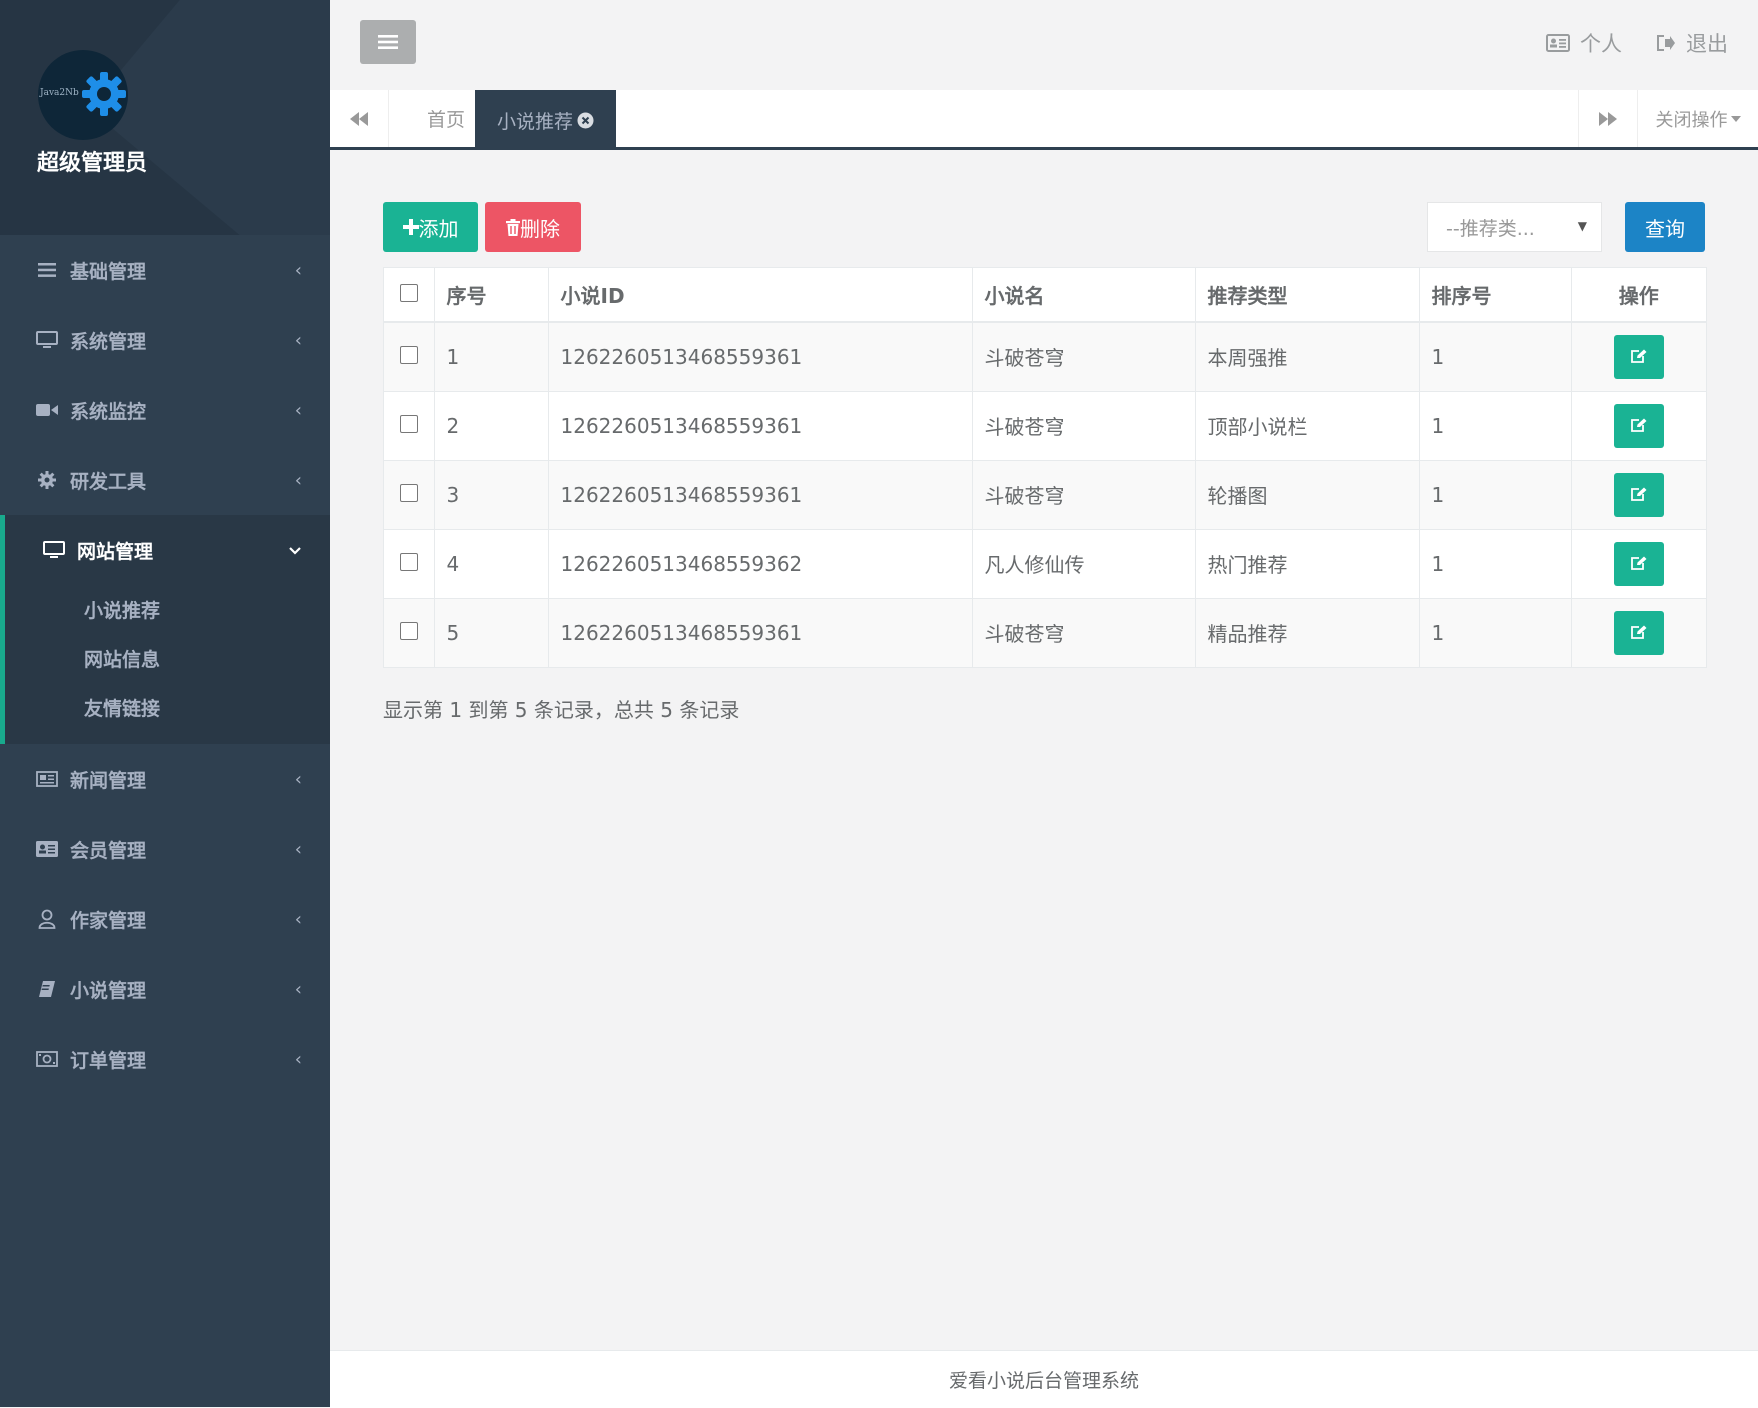 The image size is (1758, 1408). I want to click on sidebar-item-basic: 基础管理 ‹, so click(165, 270).